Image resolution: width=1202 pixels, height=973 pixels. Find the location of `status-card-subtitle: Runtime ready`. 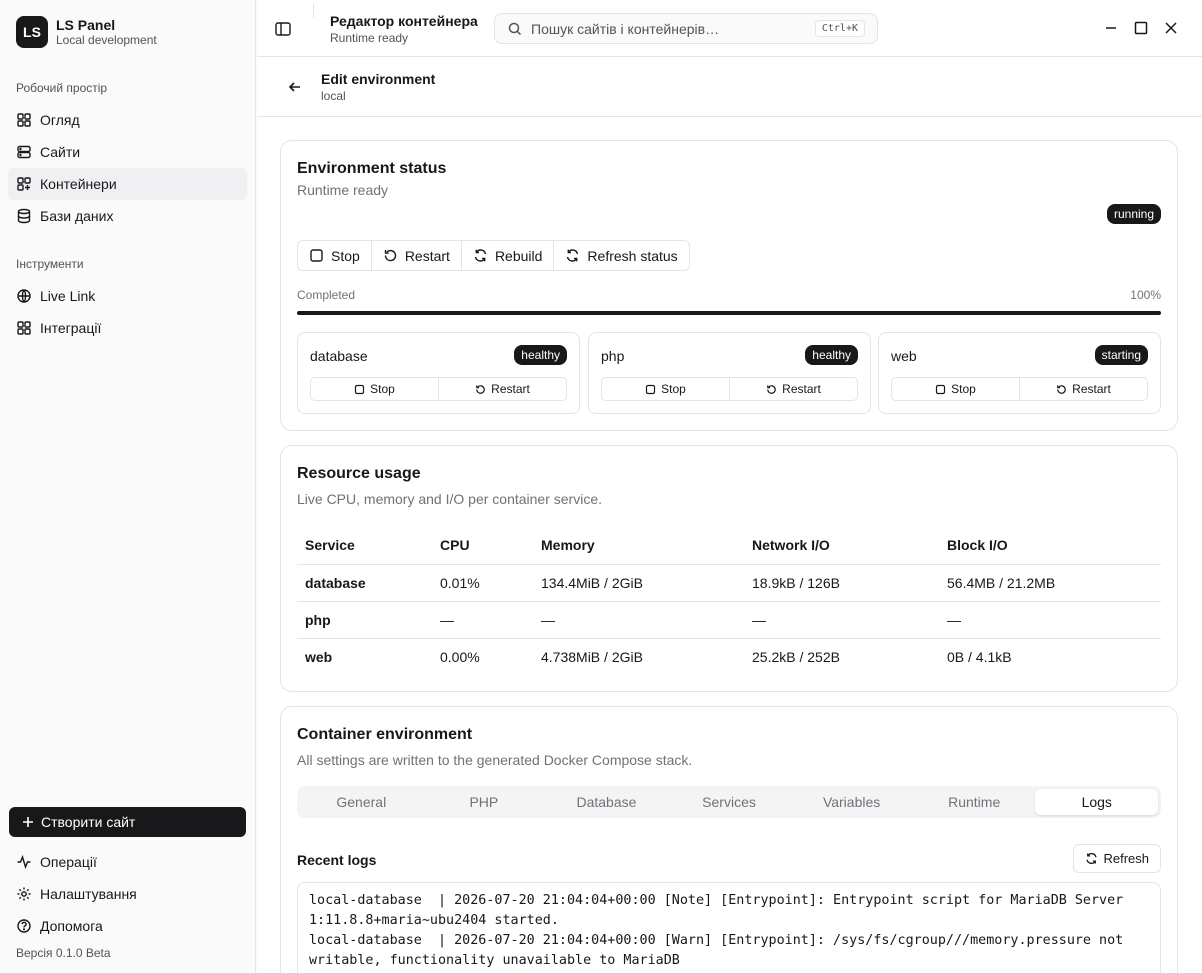

status-card-subtitle: Runtime ready is located at coordinates (343, 190).